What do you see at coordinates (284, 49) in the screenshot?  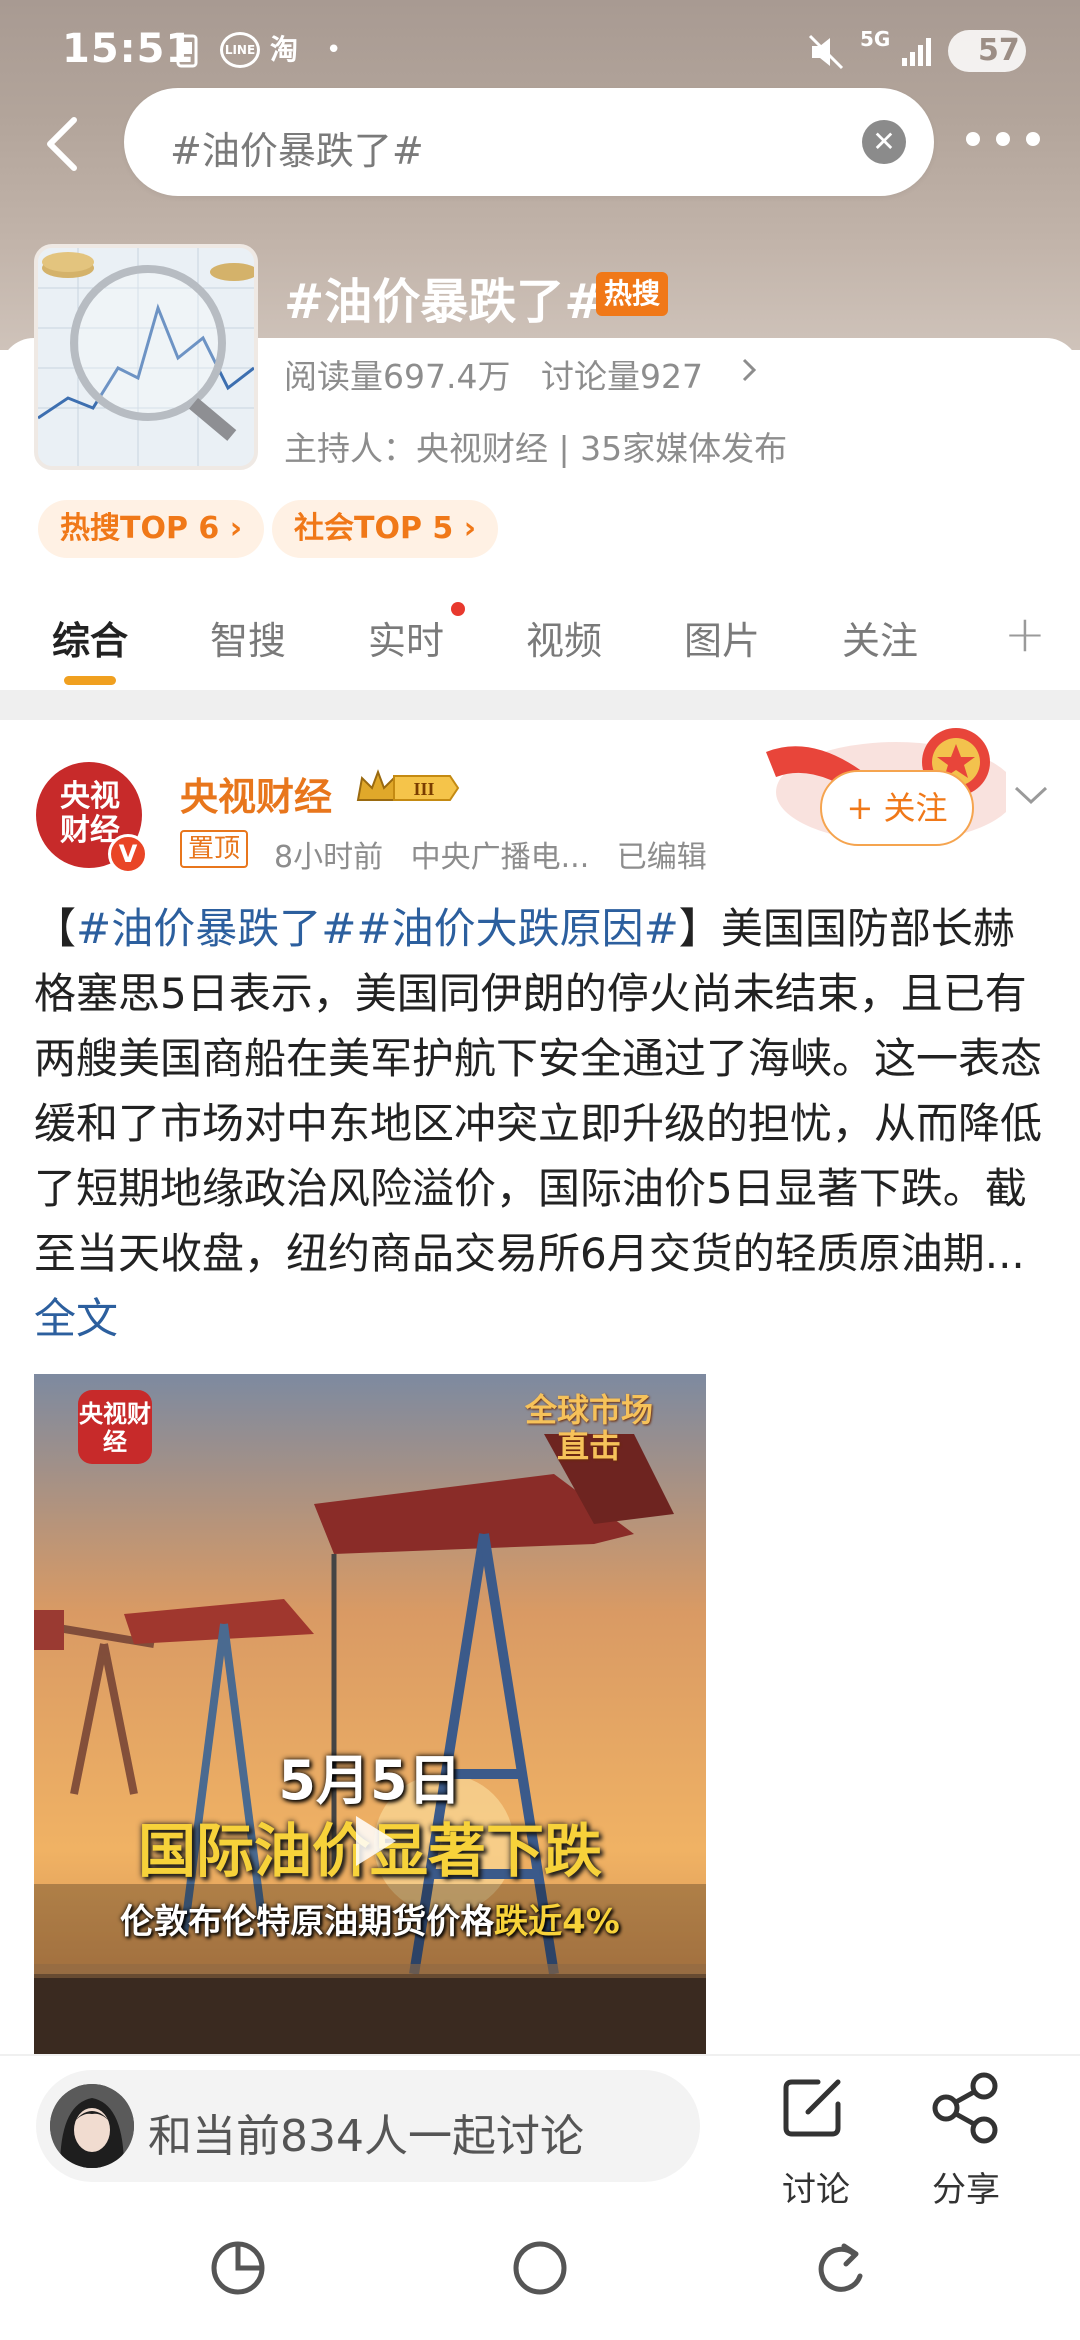 I see `taobao-icon: 淘` at bounding box center [284, 49].